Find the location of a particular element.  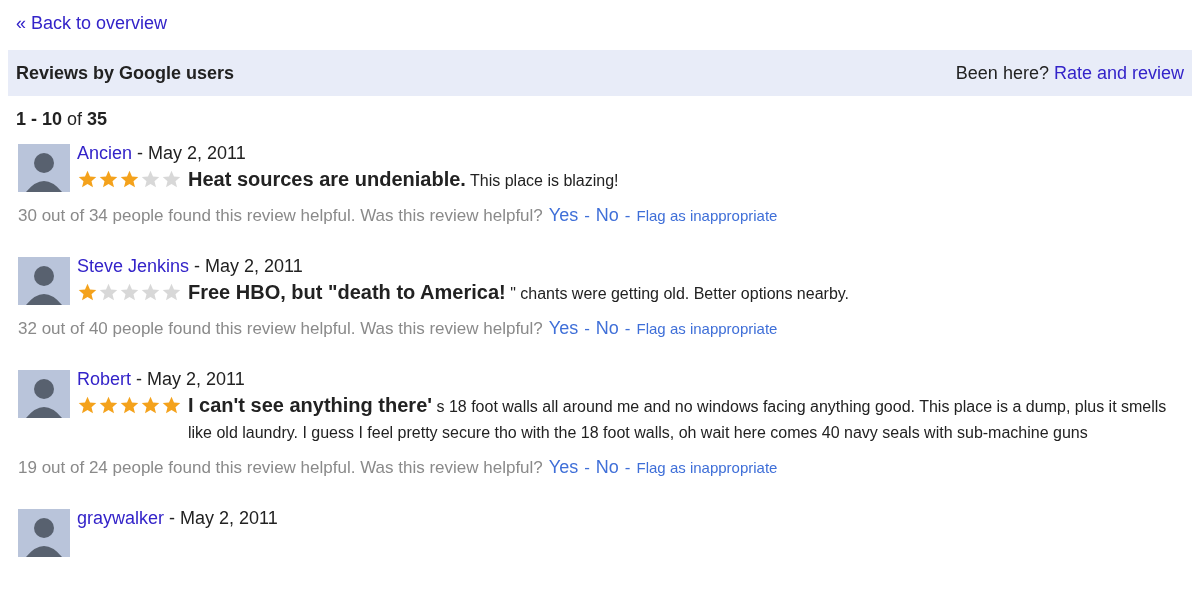

reviewer-name: Ancien is located at coordinates (105, 153).